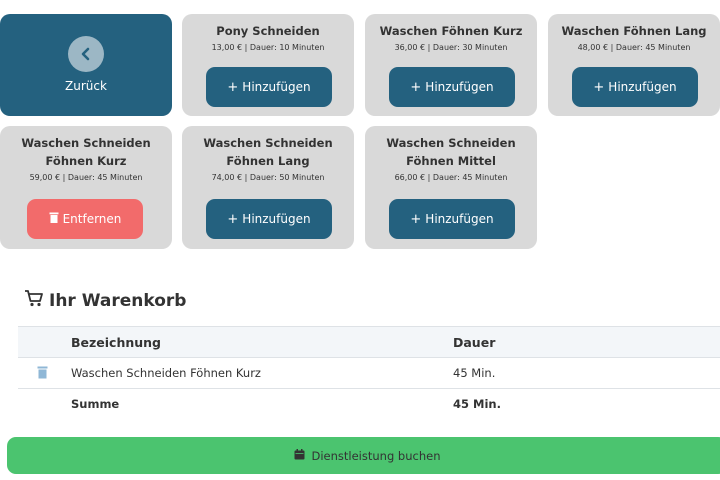  I want to click on service-meta: 74,00 € | Dauer: 50 Minuten, so click(268, 177).